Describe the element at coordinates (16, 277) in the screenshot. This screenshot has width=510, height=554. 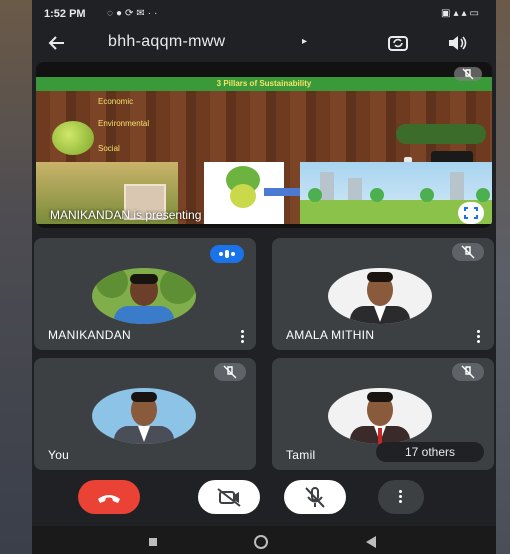
I see `background-left` at that location.